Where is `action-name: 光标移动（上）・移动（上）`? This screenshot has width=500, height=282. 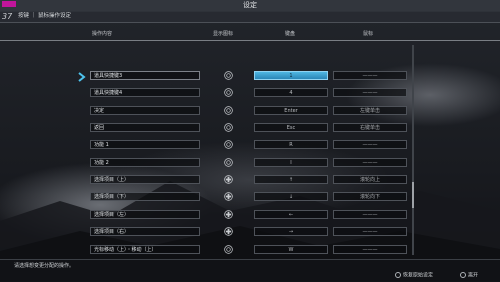 action-name: 光标移动（上）・移动（上） is located at coordinates (125, 249).